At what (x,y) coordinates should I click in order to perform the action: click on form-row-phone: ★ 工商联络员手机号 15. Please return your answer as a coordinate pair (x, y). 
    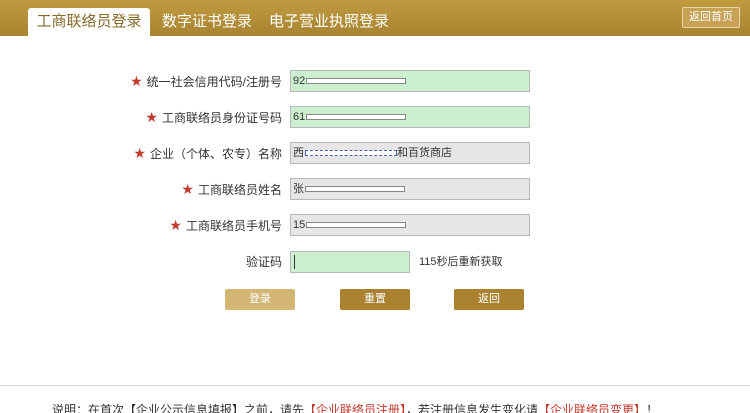
    Looking at the image, I should click on (375, 225).